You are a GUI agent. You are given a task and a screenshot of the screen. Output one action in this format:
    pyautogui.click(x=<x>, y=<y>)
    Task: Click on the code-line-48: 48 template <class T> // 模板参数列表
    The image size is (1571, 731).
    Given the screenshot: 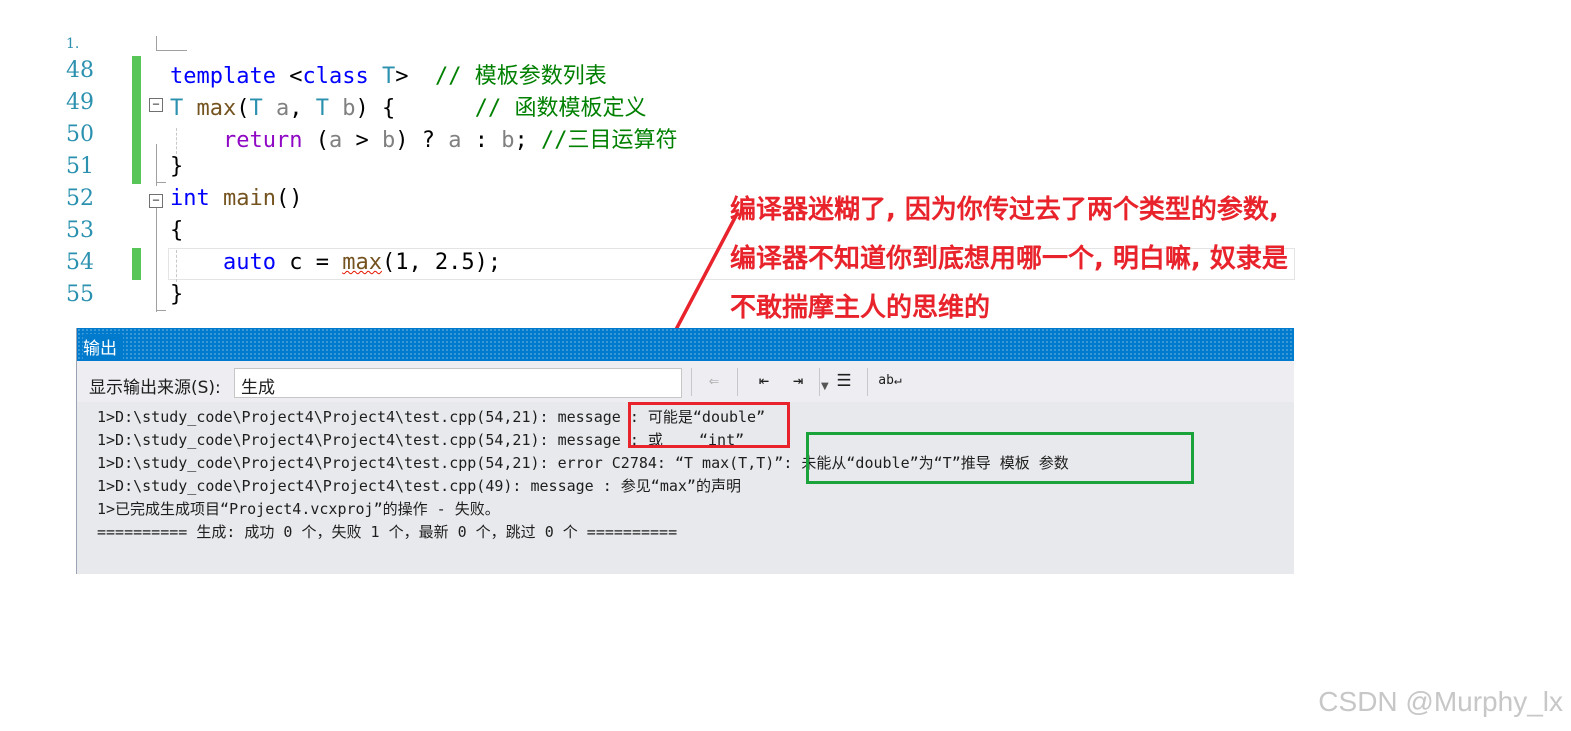 What is the action you would take?
    pyautogui.click(x=650, y=73)
    